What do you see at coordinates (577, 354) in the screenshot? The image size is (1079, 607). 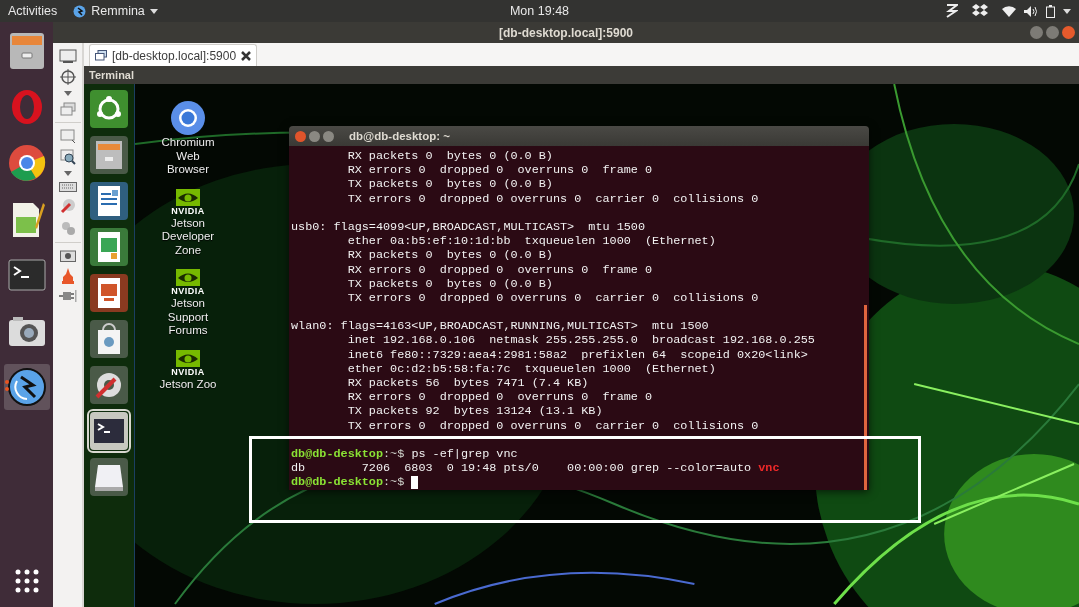 I see `terminal-output-line: inet6 fe80::7329:aea4:2981:58a2 prefixlen 64 scopeid 0x20<link>` at bounding box center [577, 354].